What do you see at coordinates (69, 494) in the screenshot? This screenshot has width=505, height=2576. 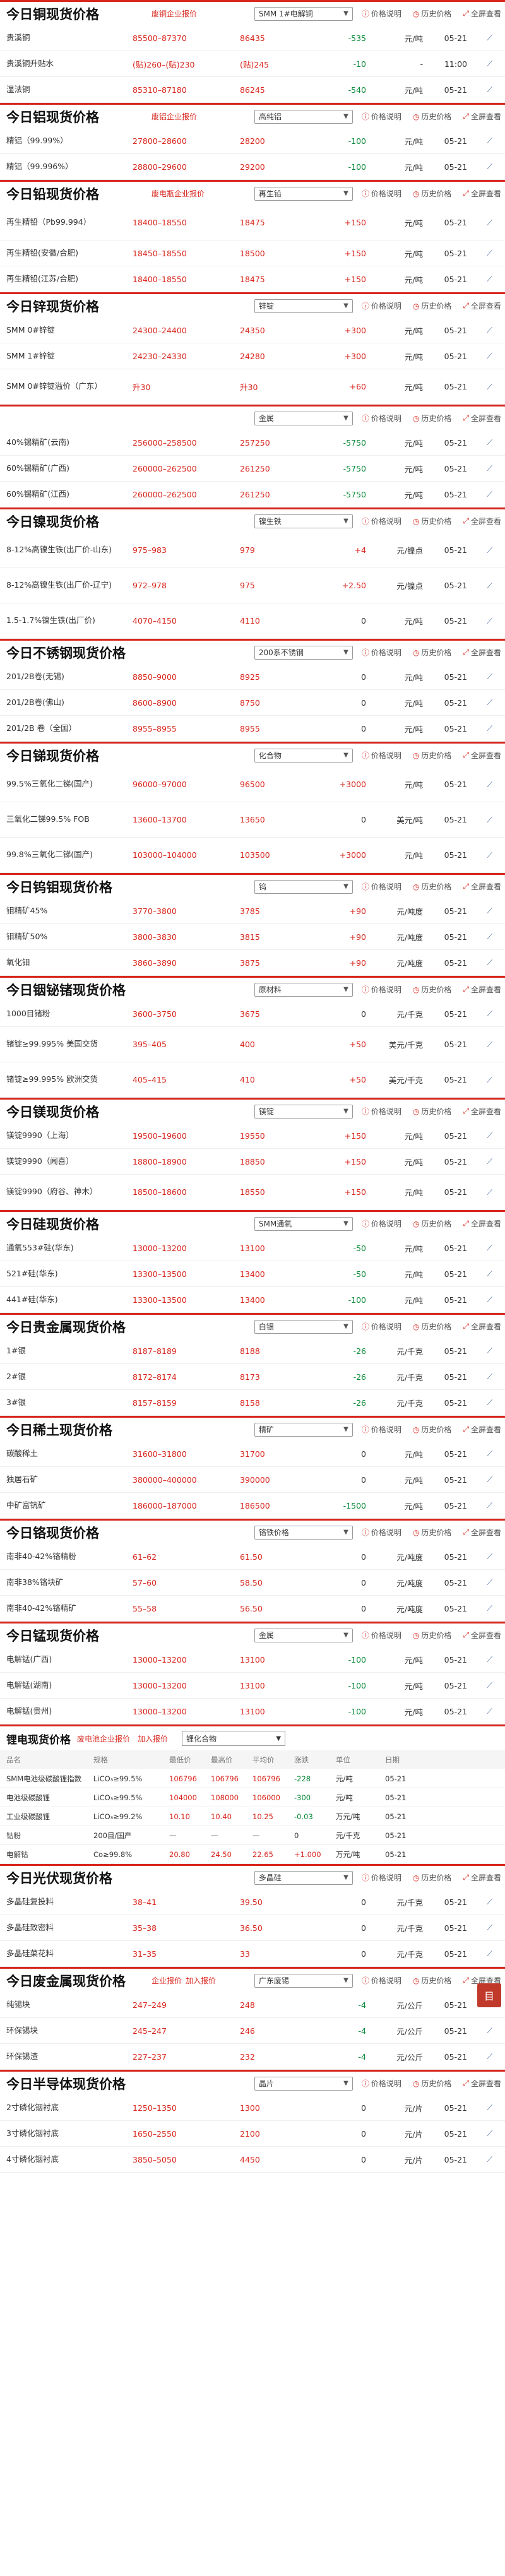 I see `product-name: 60%锡精矿(江西)` at bounding box center [69, 494].